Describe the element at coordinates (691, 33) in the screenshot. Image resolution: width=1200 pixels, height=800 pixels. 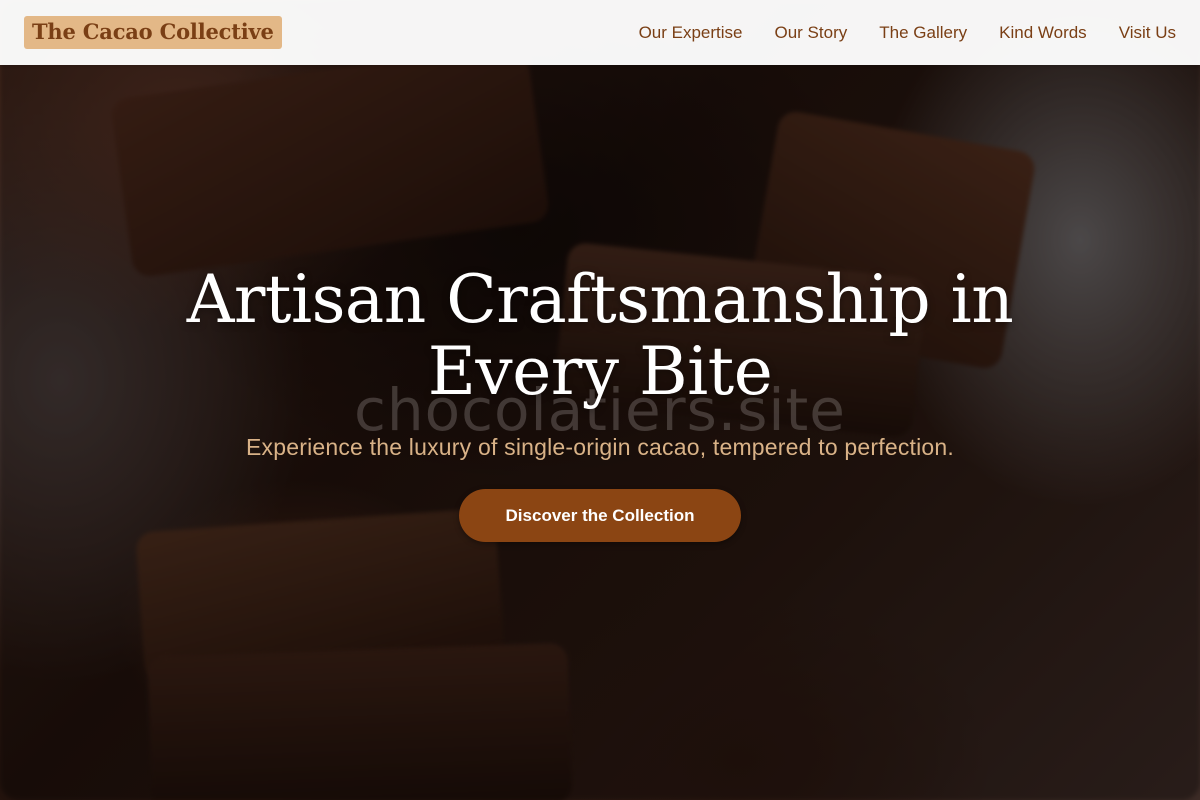
I see `nav-link-our-expertise: Our Expertise` at that location.